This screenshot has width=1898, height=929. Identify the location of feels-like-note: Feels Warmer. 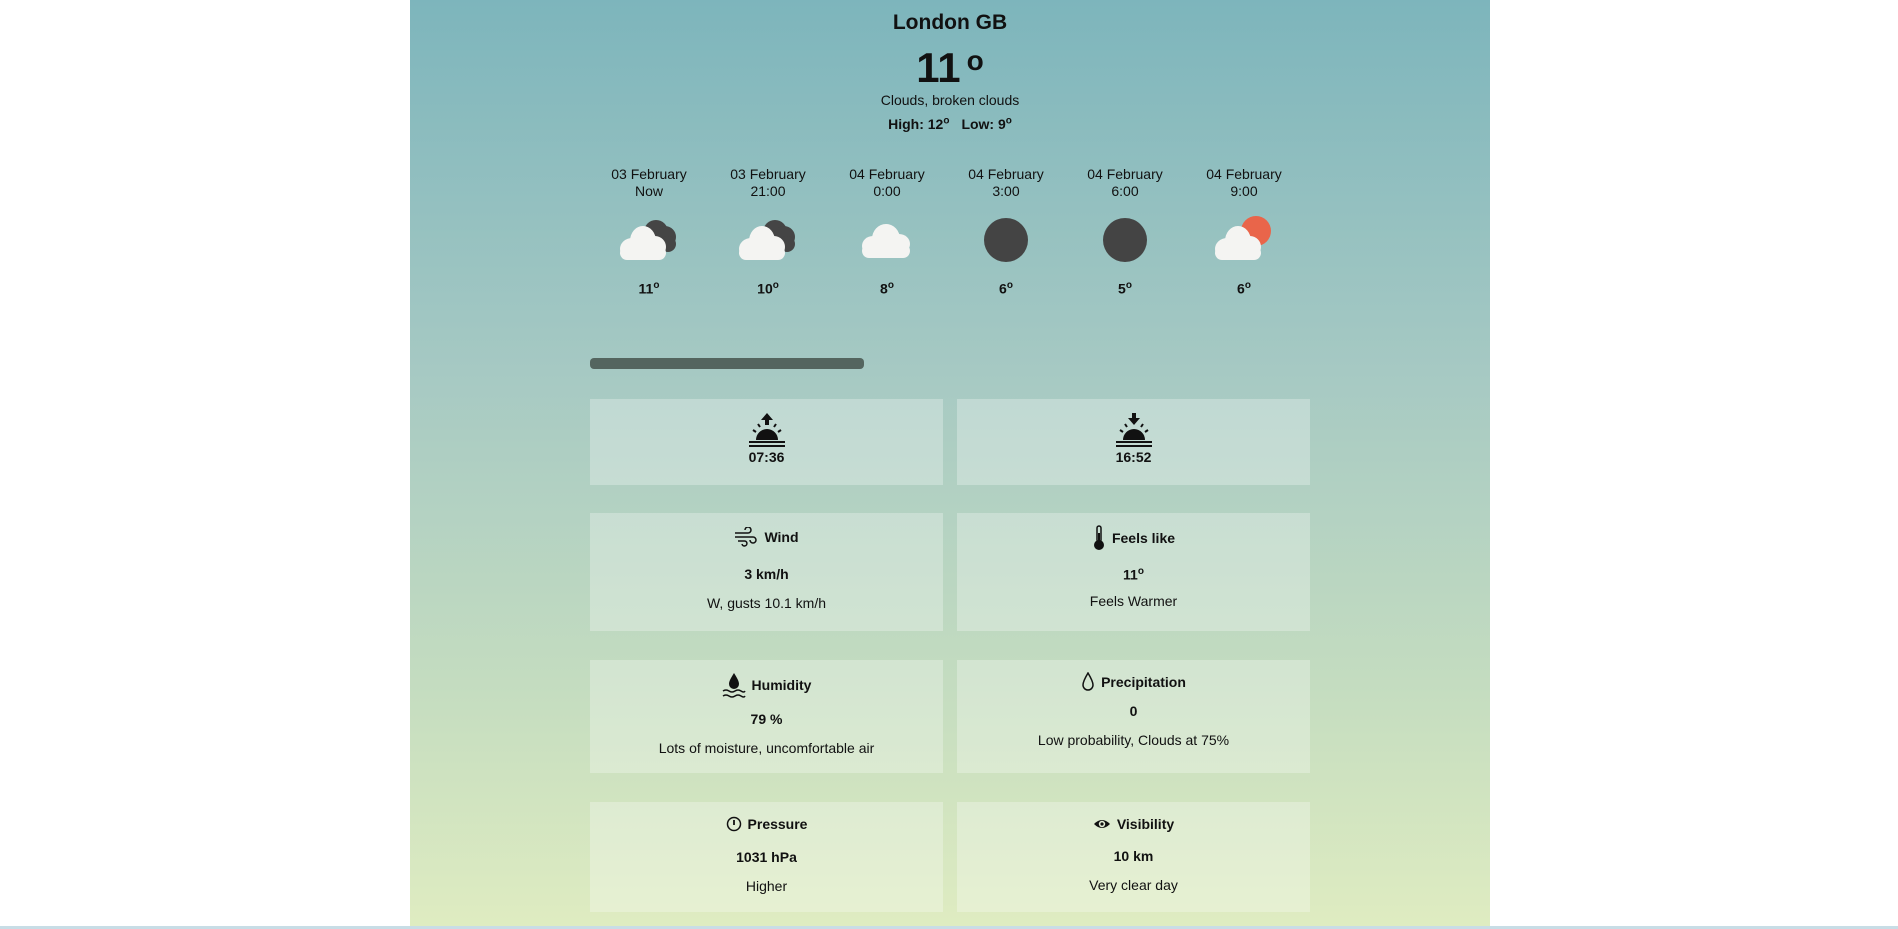
(1133, 600).